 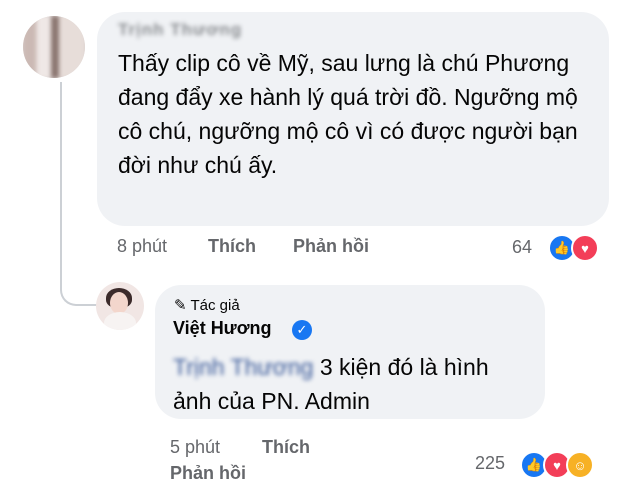 I want to click on comment-timestamp: 8 phút, so click(x=142, y=246).